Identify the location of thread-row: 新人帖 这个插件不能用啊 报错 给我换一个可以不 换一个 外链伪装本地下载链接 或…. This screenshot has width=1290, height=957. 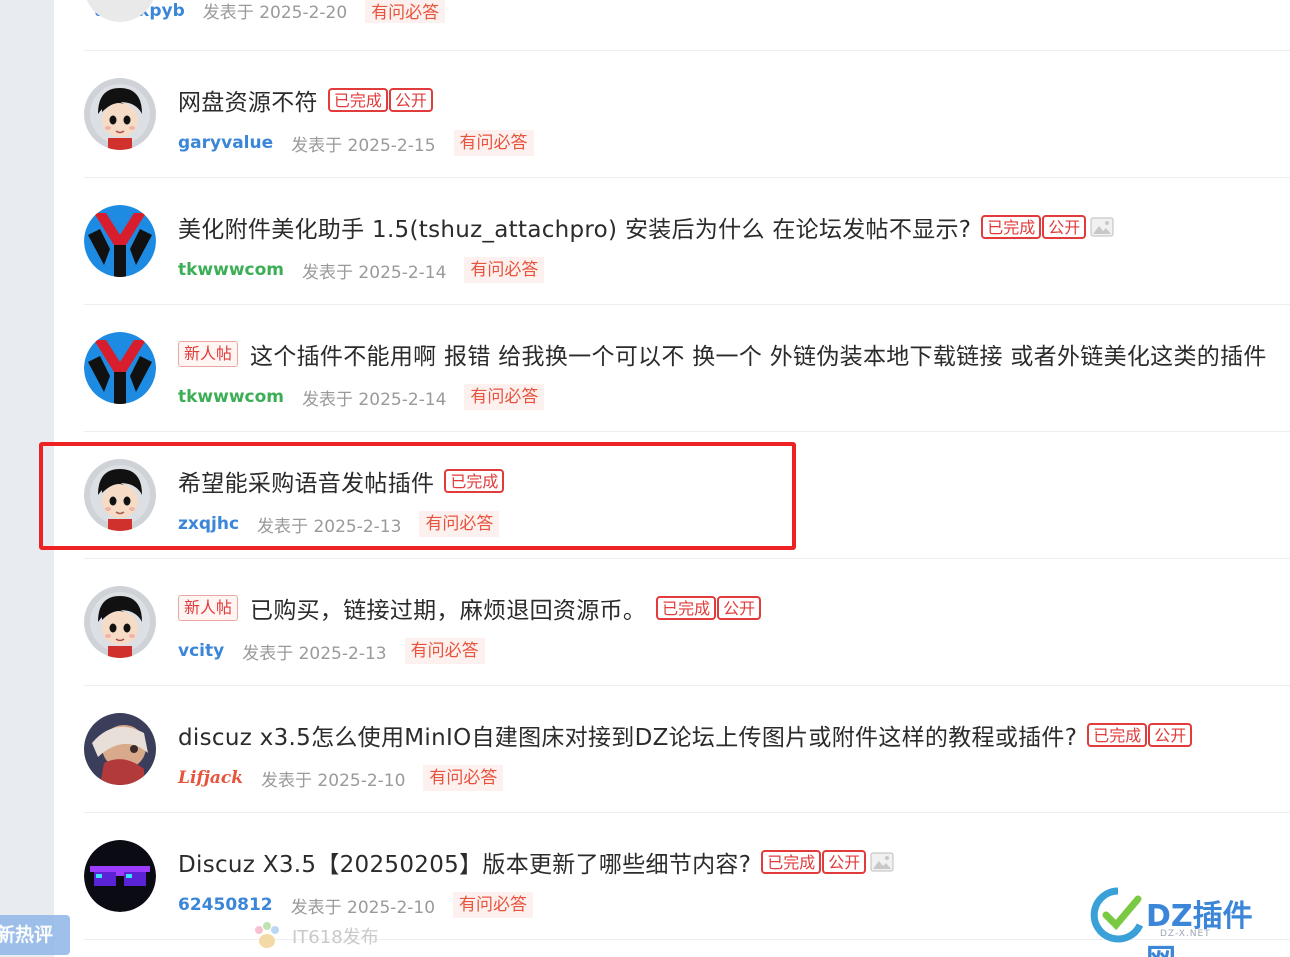
(687, 368).